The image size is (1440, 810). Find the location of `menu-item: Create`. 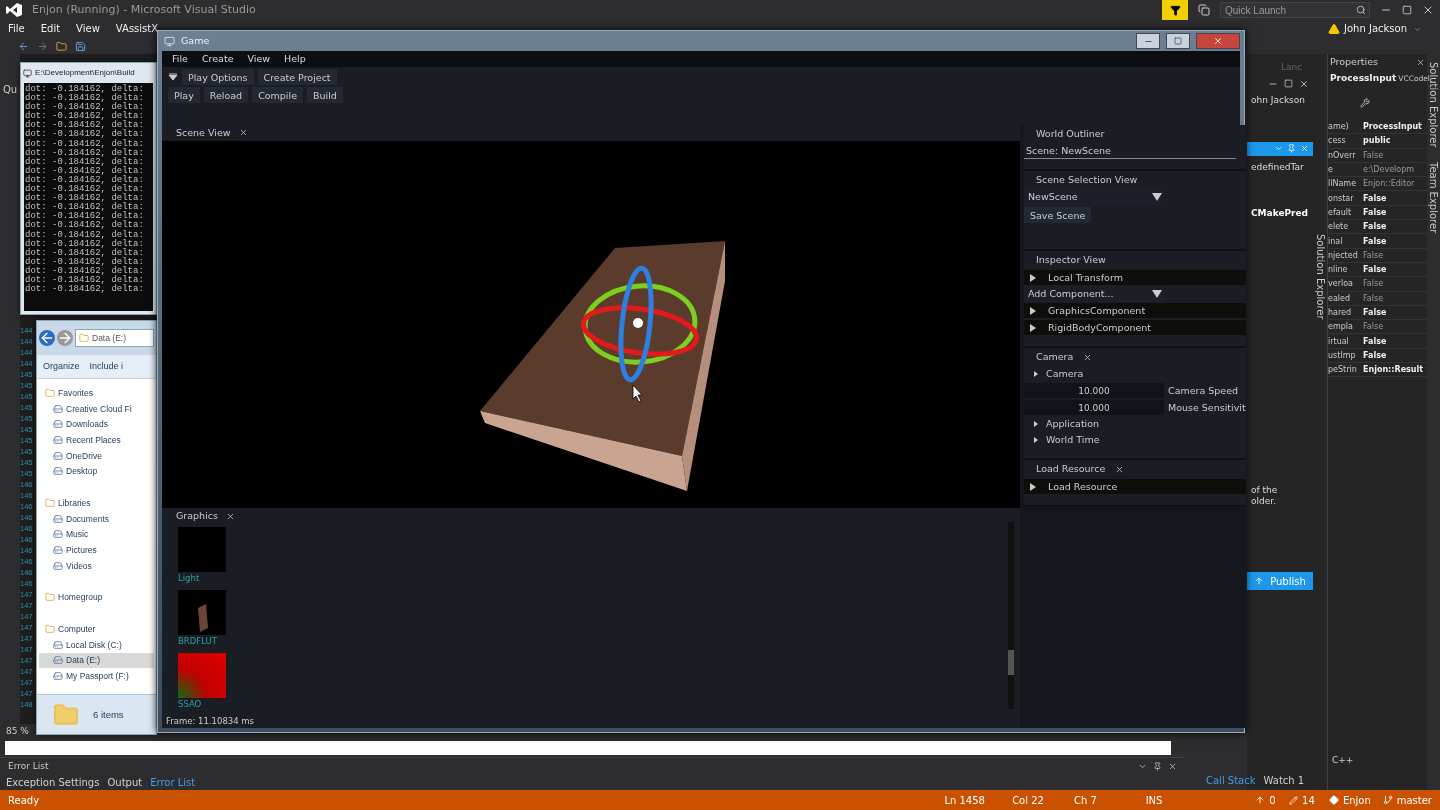

menu-item: Create is located at coordinates (217, 59).